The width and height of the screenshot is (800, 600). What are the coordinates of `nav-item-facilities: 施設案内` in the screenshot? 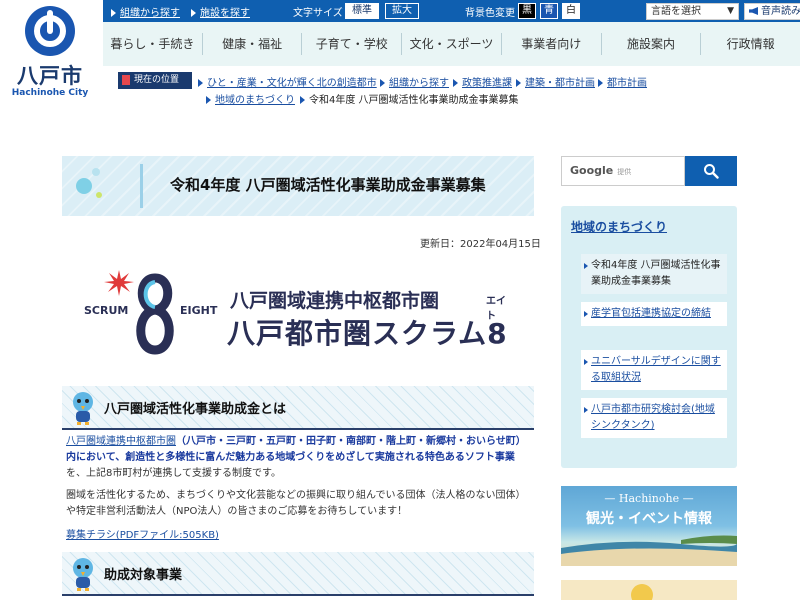 It's located at (650, 44).